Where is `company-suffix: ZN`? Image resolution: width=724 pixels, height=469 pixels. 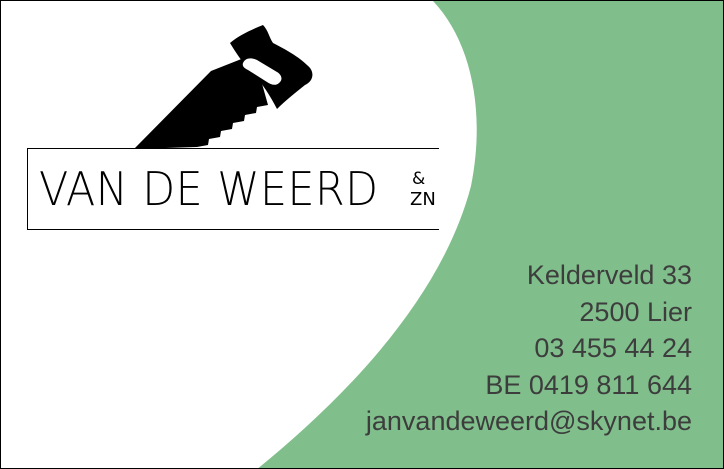 company-suffix: ZN is located at coordinates (423, 199).